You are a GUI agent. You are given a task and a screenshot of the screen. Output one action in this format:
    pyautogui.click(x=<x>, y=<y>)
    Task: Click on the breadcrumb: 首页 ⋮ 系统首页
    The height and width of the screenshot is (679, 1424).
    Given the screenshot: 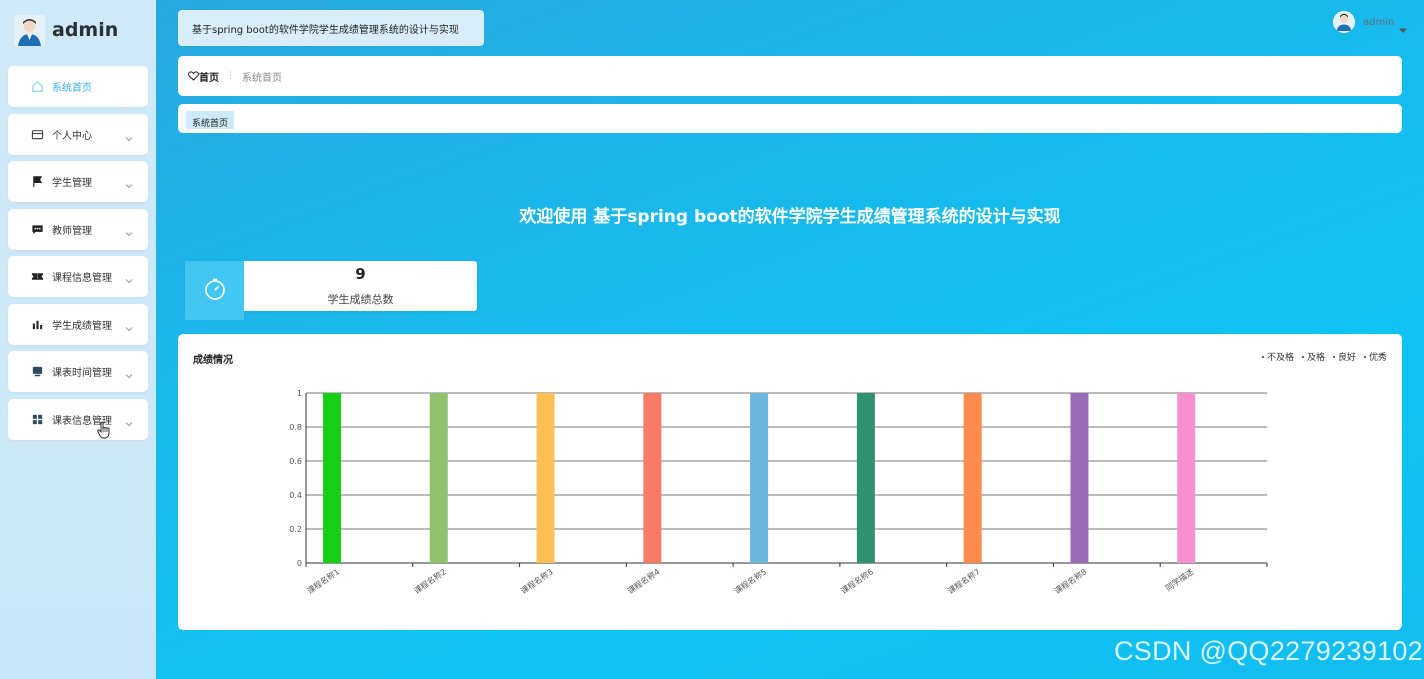 What is the action you would take?
    pyautogui.click(x=790, y=76)
    